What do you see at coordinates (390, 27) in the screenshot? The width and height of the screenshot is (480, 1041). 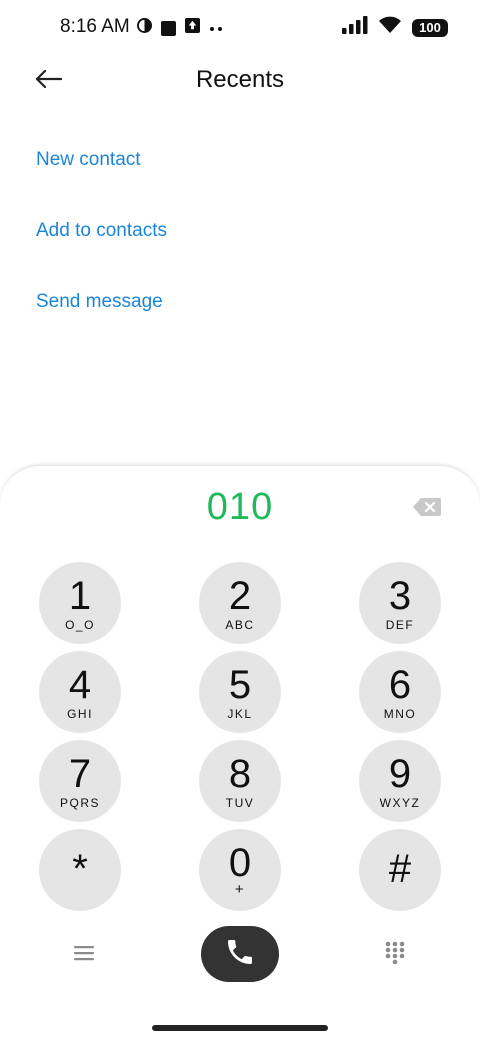 I see `wifi-icon` at bounding box center [390, 27].